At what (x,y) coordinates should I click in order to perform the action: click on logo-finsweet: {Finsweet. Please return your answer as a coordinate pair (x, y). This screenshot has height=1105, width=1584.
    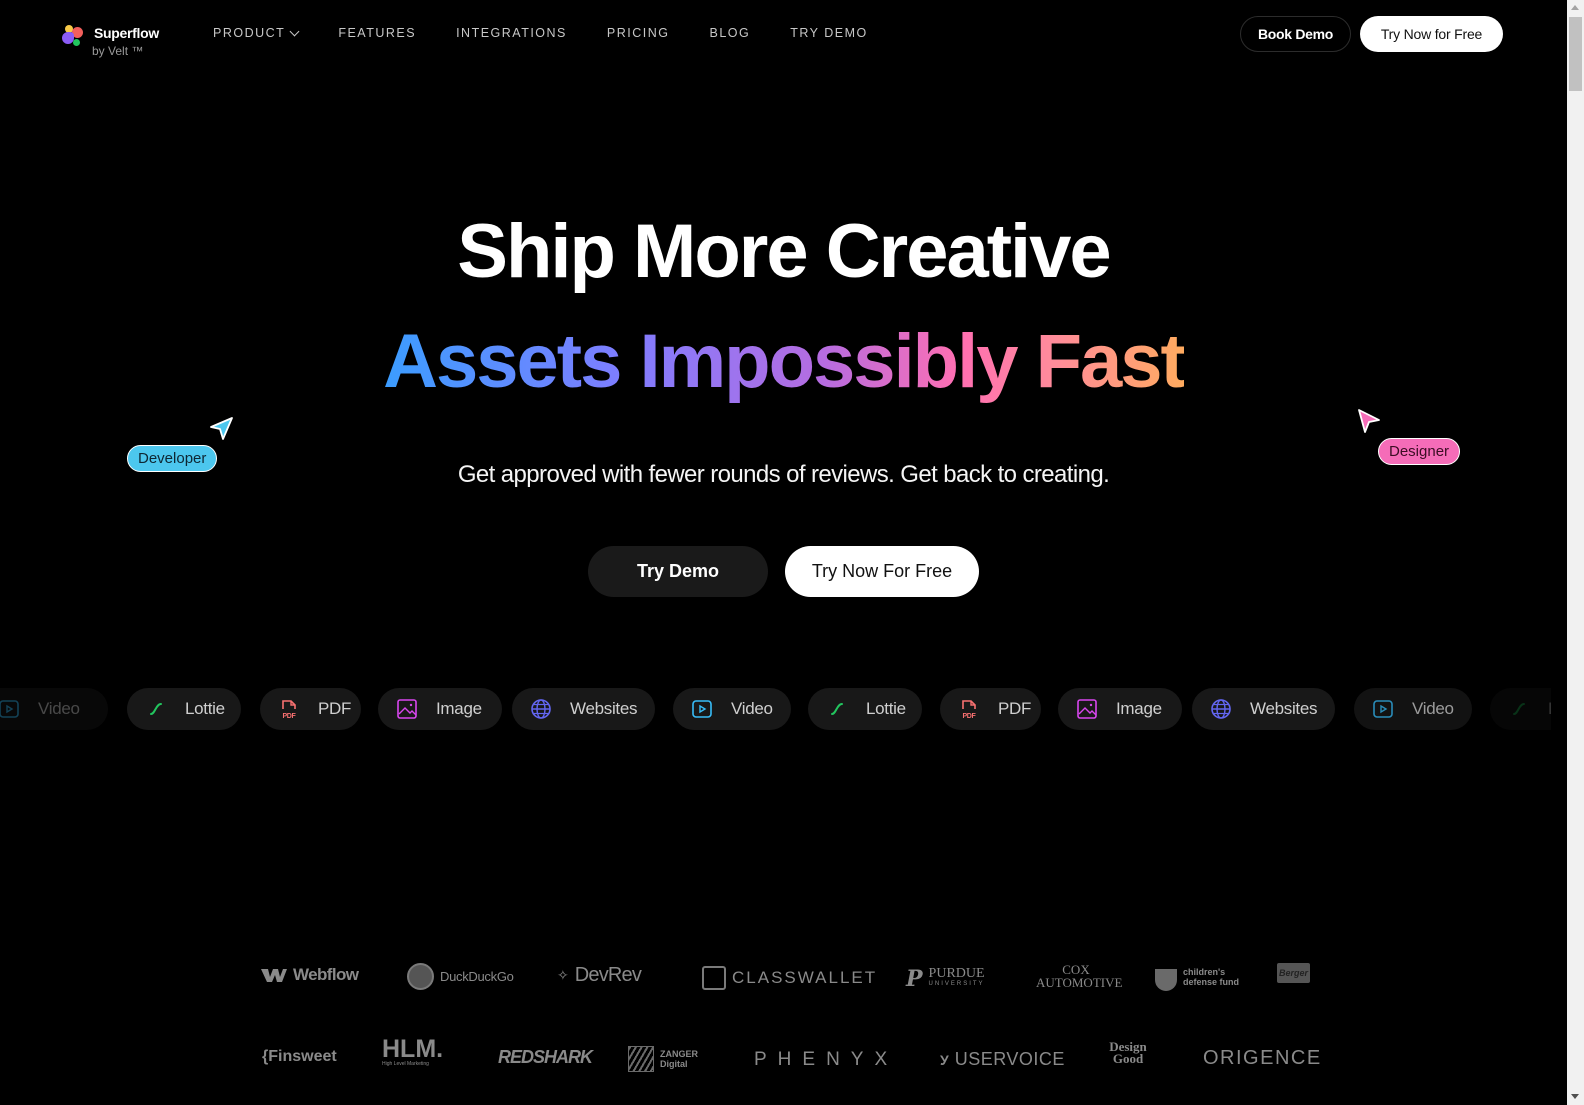
    Looking at the image, I should click on (299, 1057).